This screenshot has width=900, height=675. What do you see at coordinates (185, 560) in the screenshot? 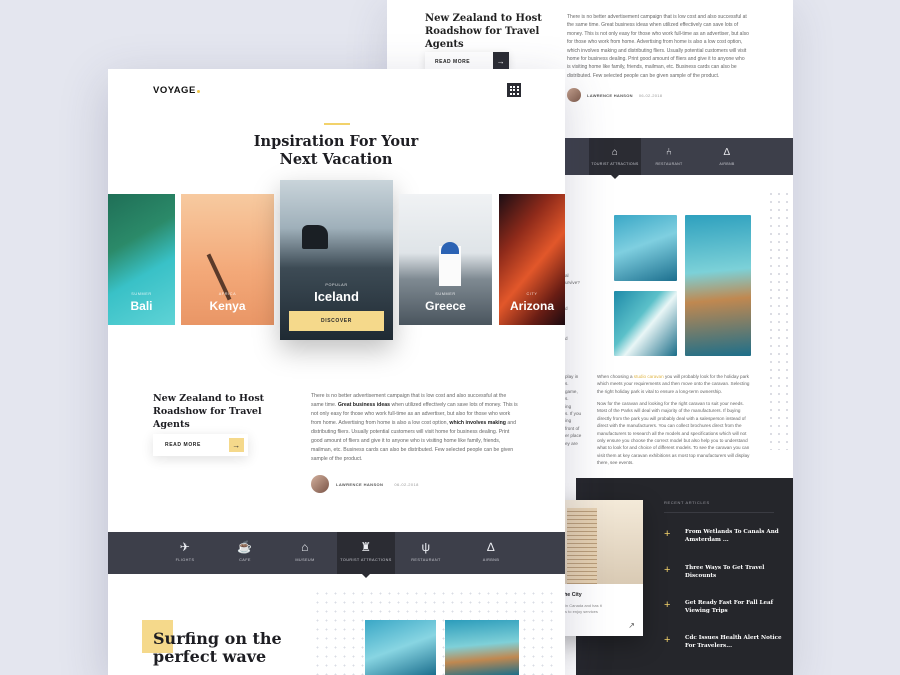
I see `tab-label: FLIGHTS` at bounding box center [185, 560].